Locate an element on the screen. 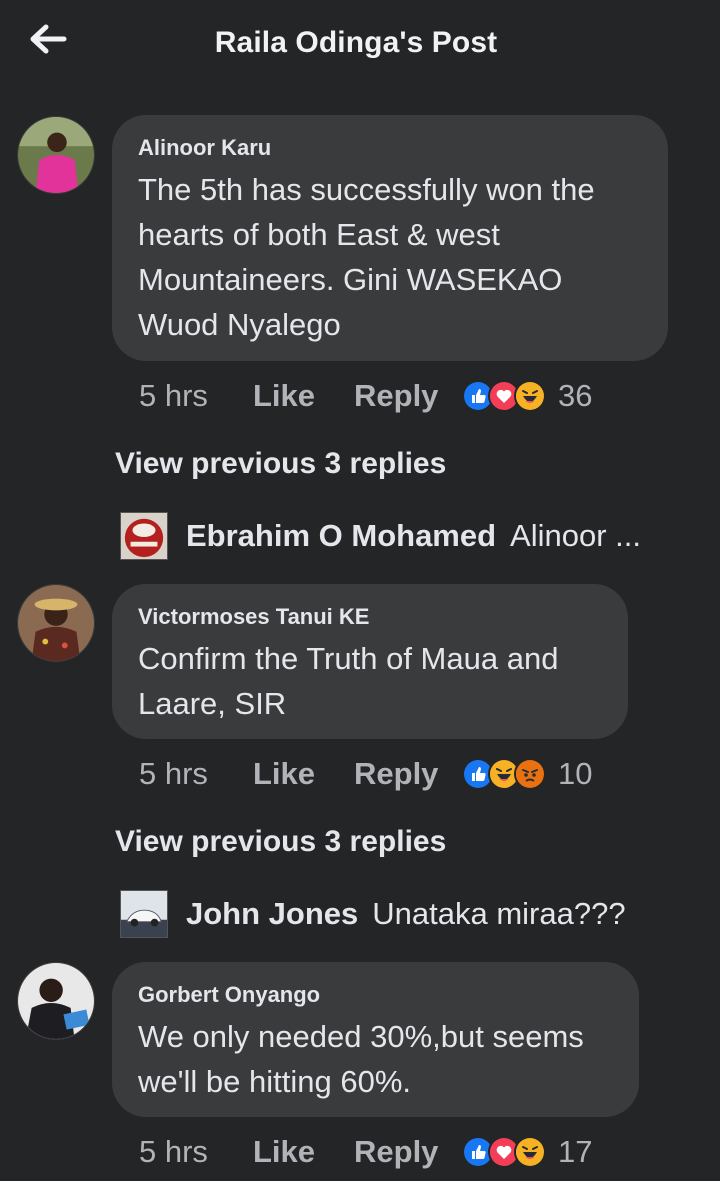 This screenshot has width=720, height=1181. avatar-victormoses-tanui is located at coordinates (56, 623).